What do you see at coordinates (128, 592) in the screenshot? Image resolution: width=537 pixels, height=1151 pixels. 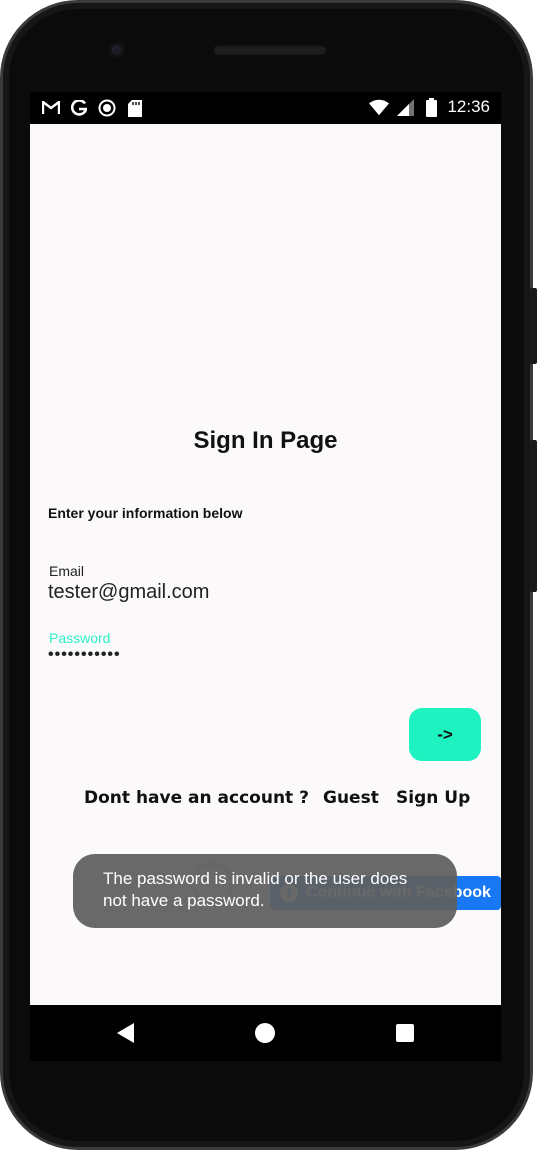 I see `email-field: tester@gmail.com` at bounding box center [128, 592].